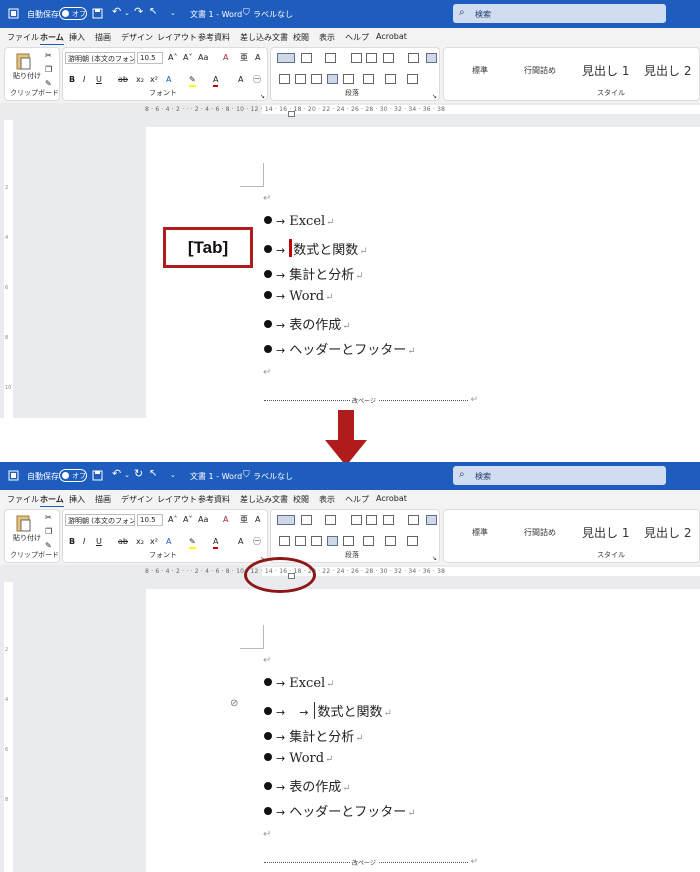 The width and height of the screenshot is (700, 872). What do you see at coordinates (262, 97) in the screenshot?
I see `font-dialog-launcher-icon: ↘` at bounding box center [262, 97].